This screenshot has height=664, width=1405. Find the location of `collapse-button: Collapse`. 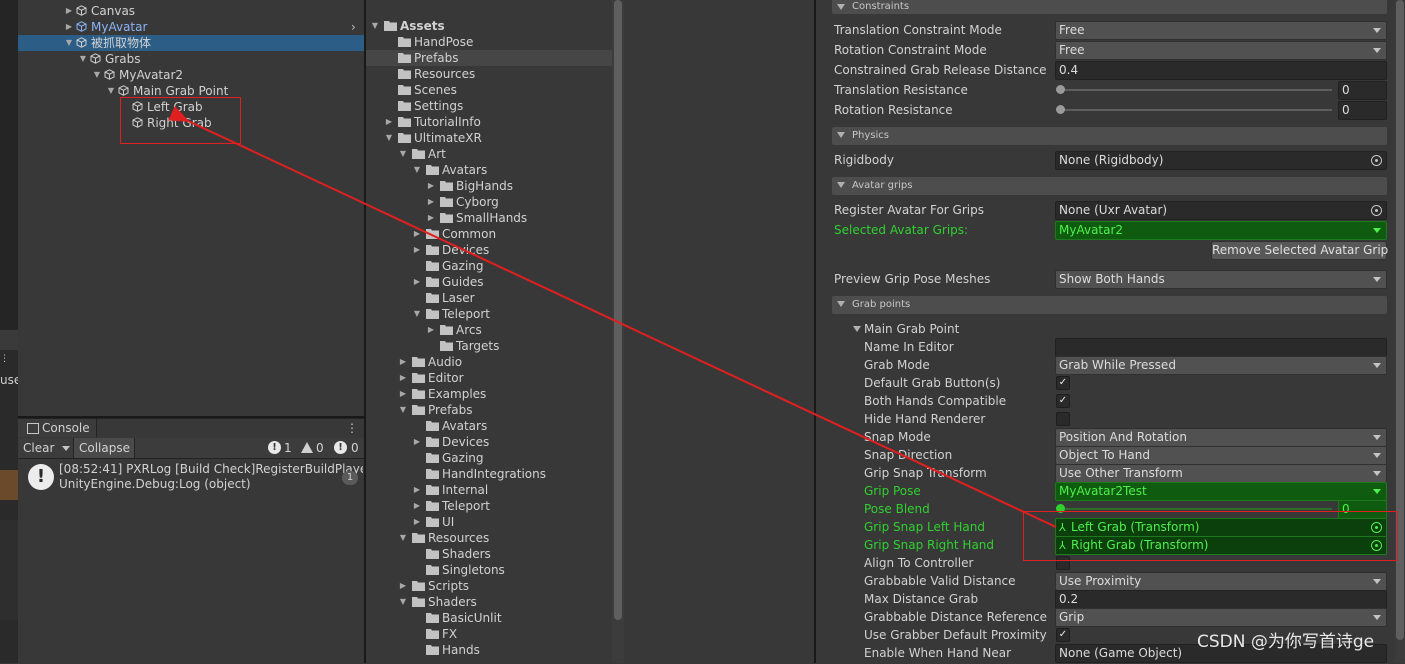

collapse-button: Collapse is located at coordinates (104, 448).